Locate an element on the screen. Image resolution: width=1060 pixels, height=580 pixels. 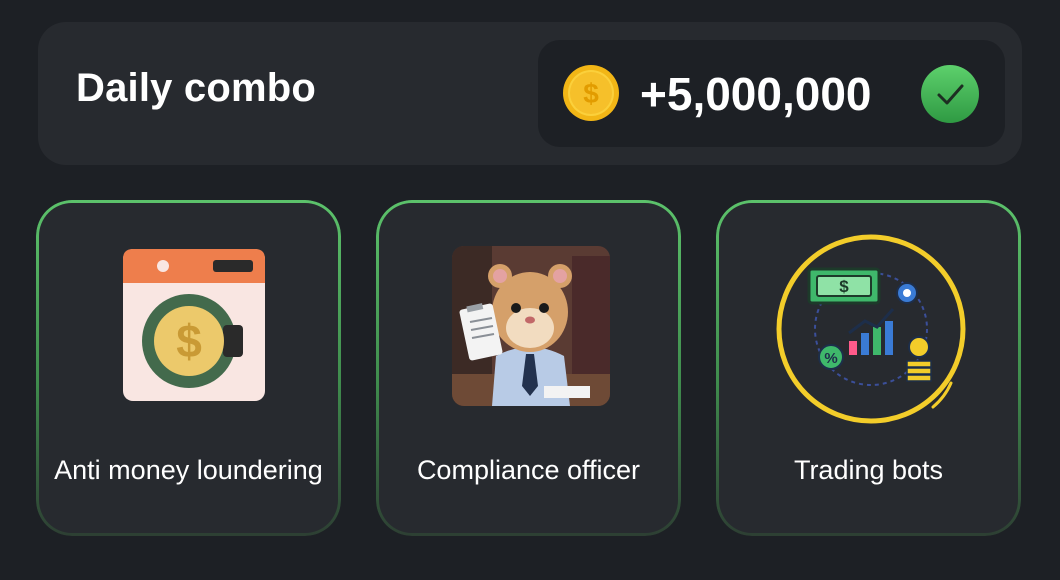
card-label: Trading bots is located at coordinates (868, 470).